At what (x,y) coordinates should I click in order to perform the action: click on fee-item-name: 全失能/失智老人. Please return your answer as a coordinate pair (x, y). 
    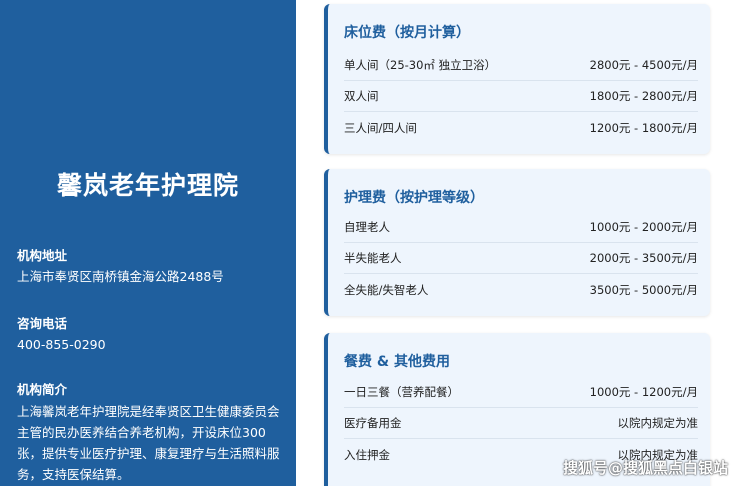
    Looking at the image, I should click on (386, 289).